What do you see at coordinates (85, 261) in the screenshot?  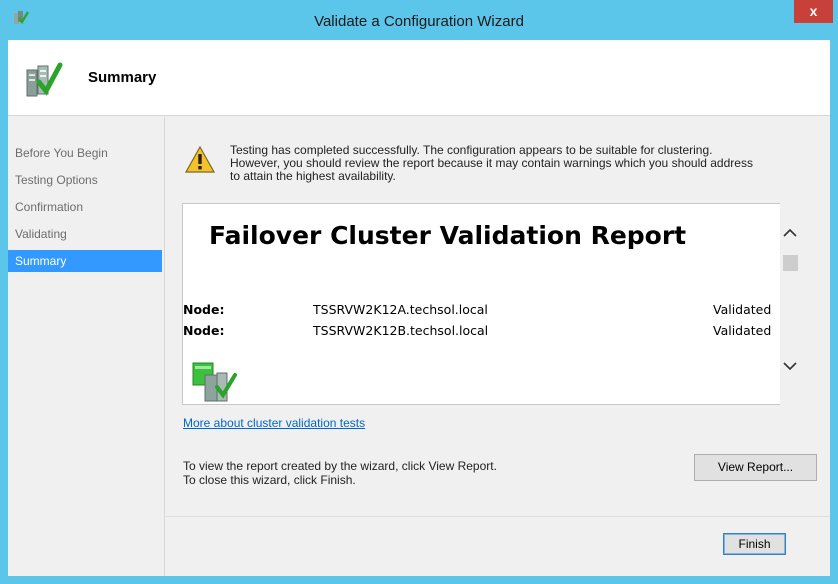 I see `nav-item-summary: Summary` at bounding box center [85, 261].